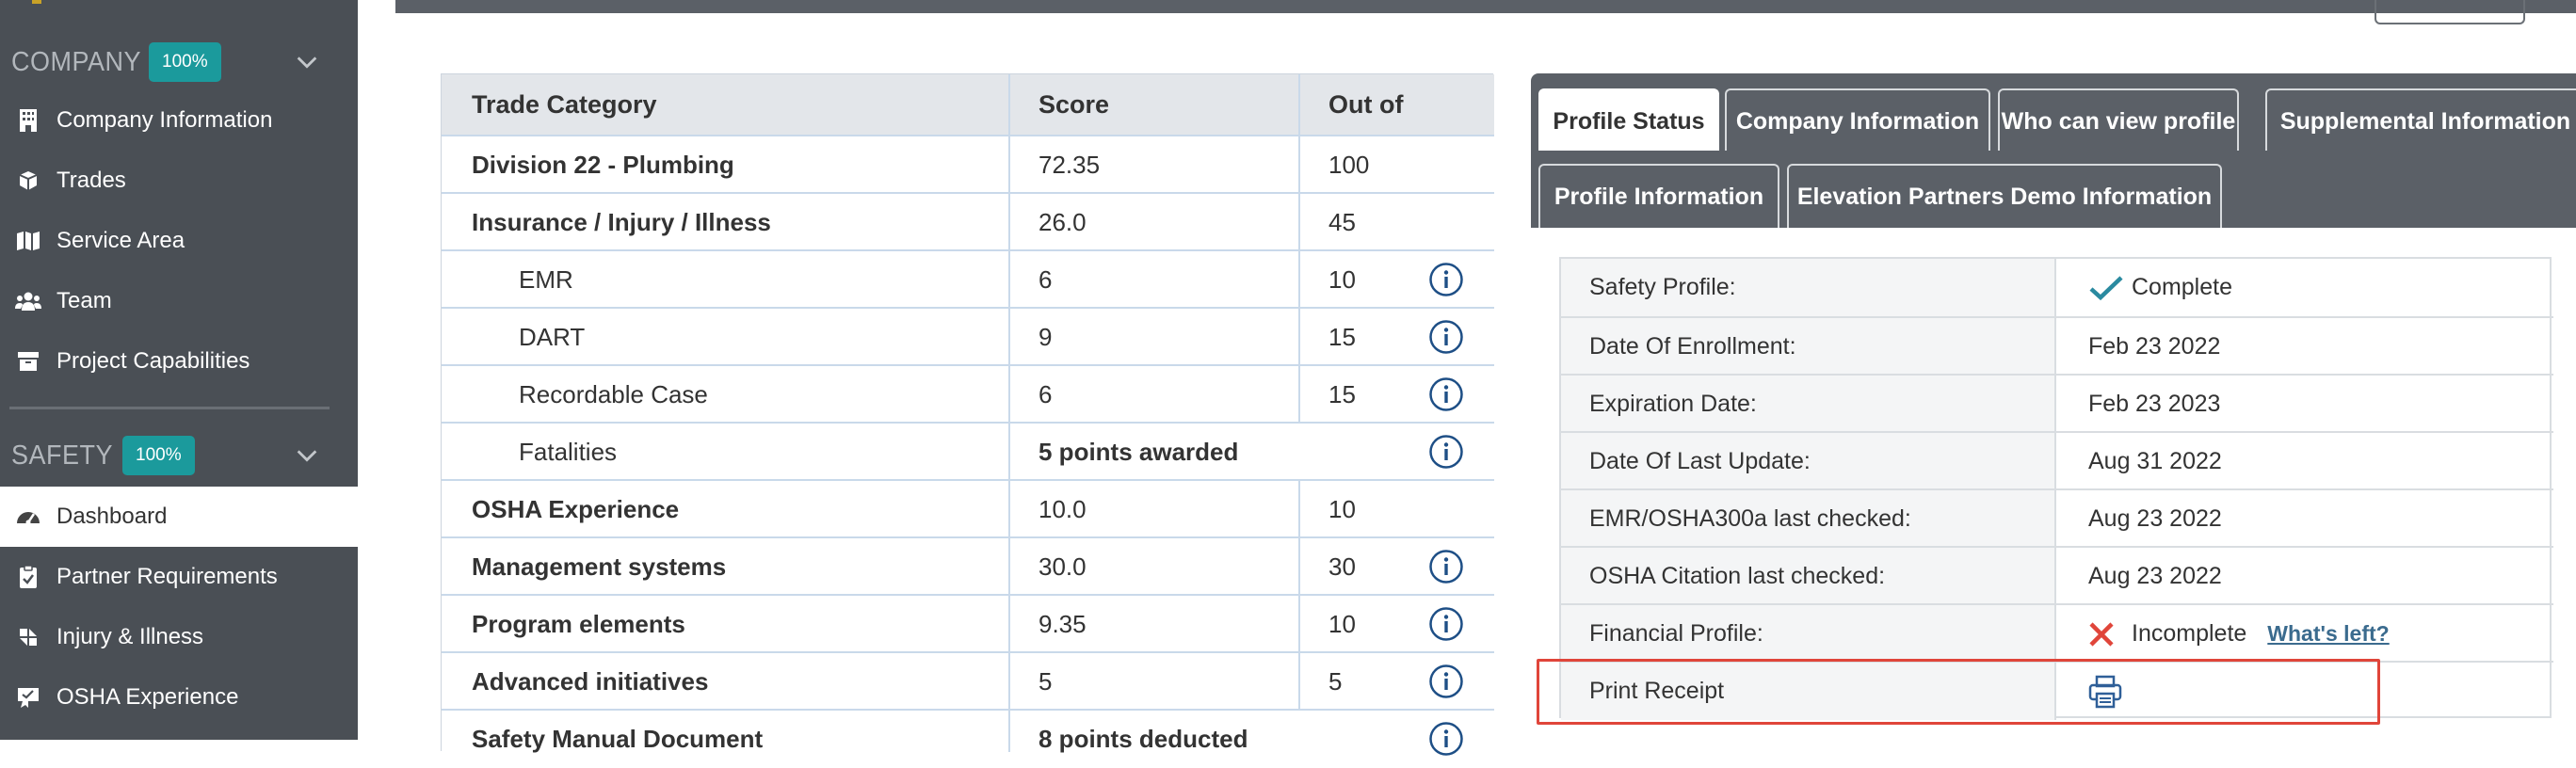 This screenshot has width=2576, height=768. I want to click on archive-icon, so click(28, 361).